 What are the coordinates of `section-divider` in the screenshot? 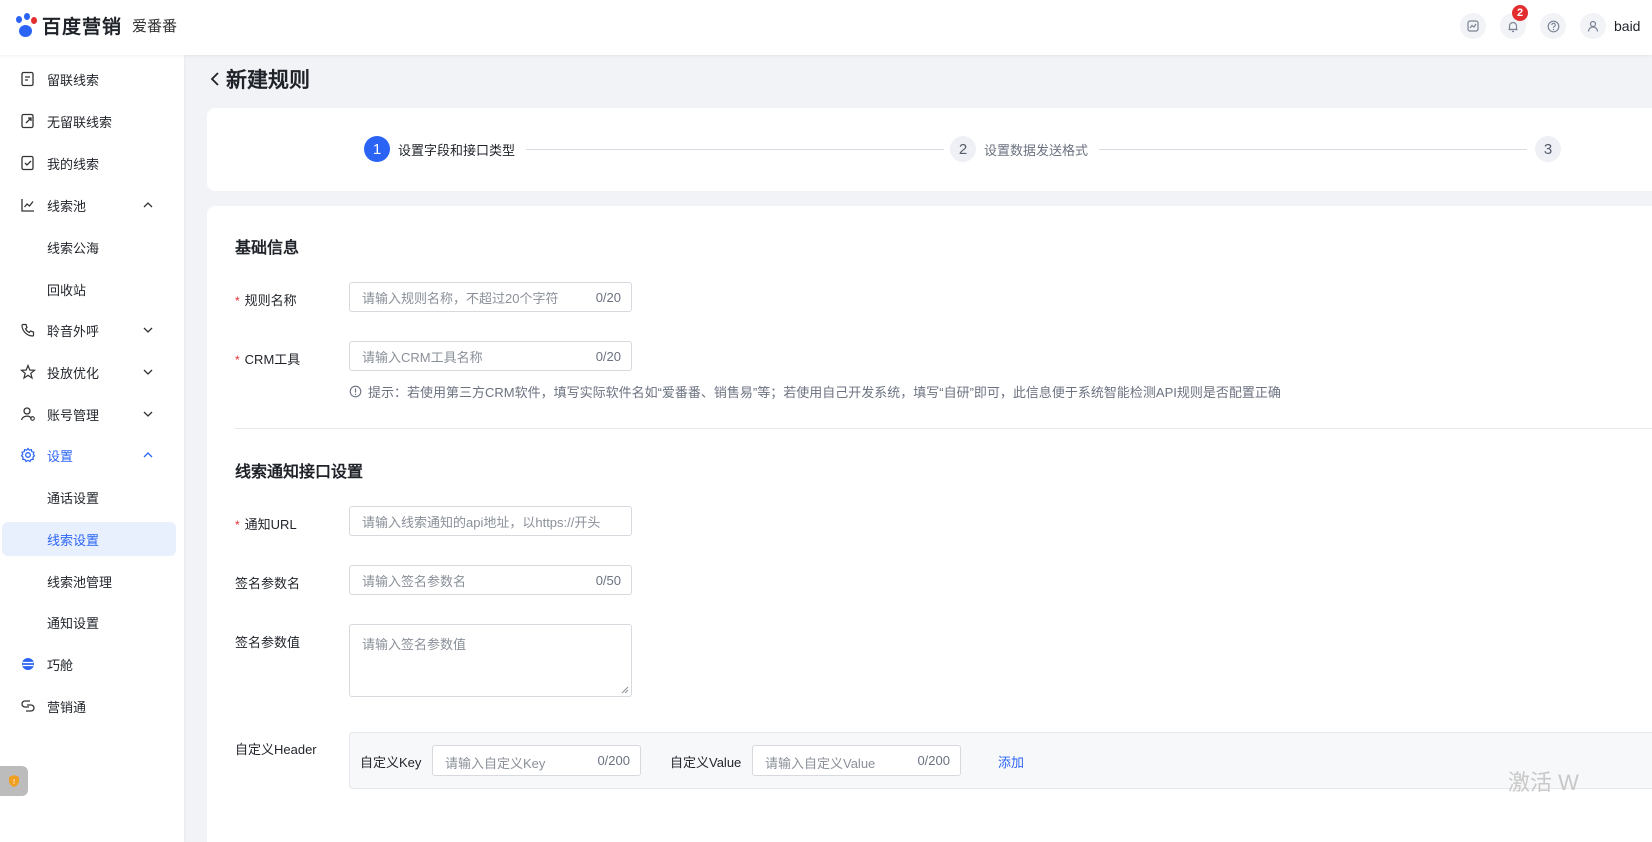 It's located at (943, 428).